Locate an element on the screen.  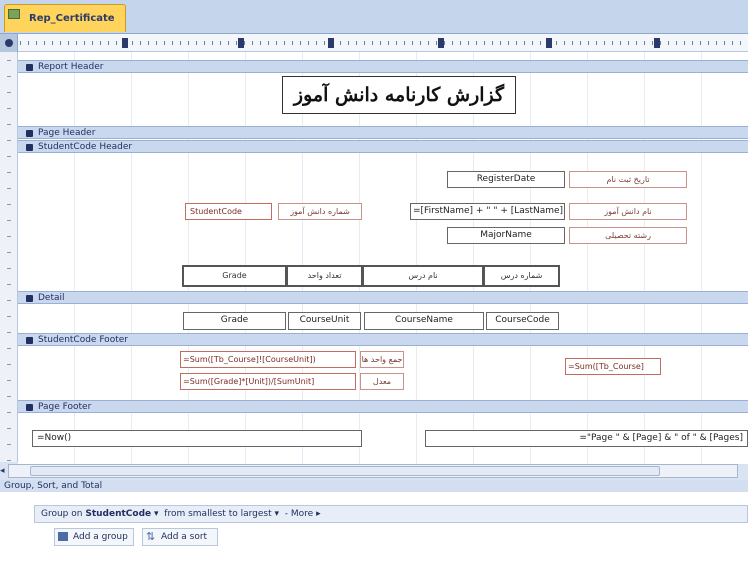
add-group-label: Add a group is located at coordinates (100, 537).